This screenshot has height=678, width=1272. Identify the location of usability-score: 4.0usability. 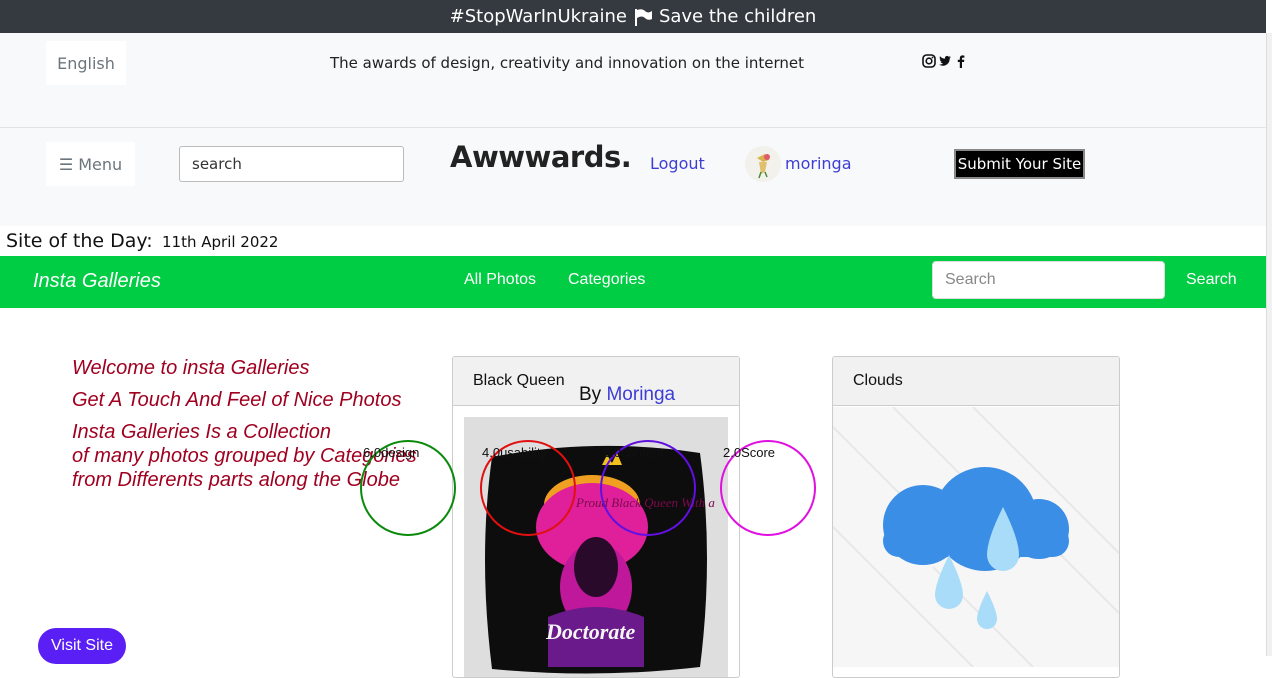
(515, 452).